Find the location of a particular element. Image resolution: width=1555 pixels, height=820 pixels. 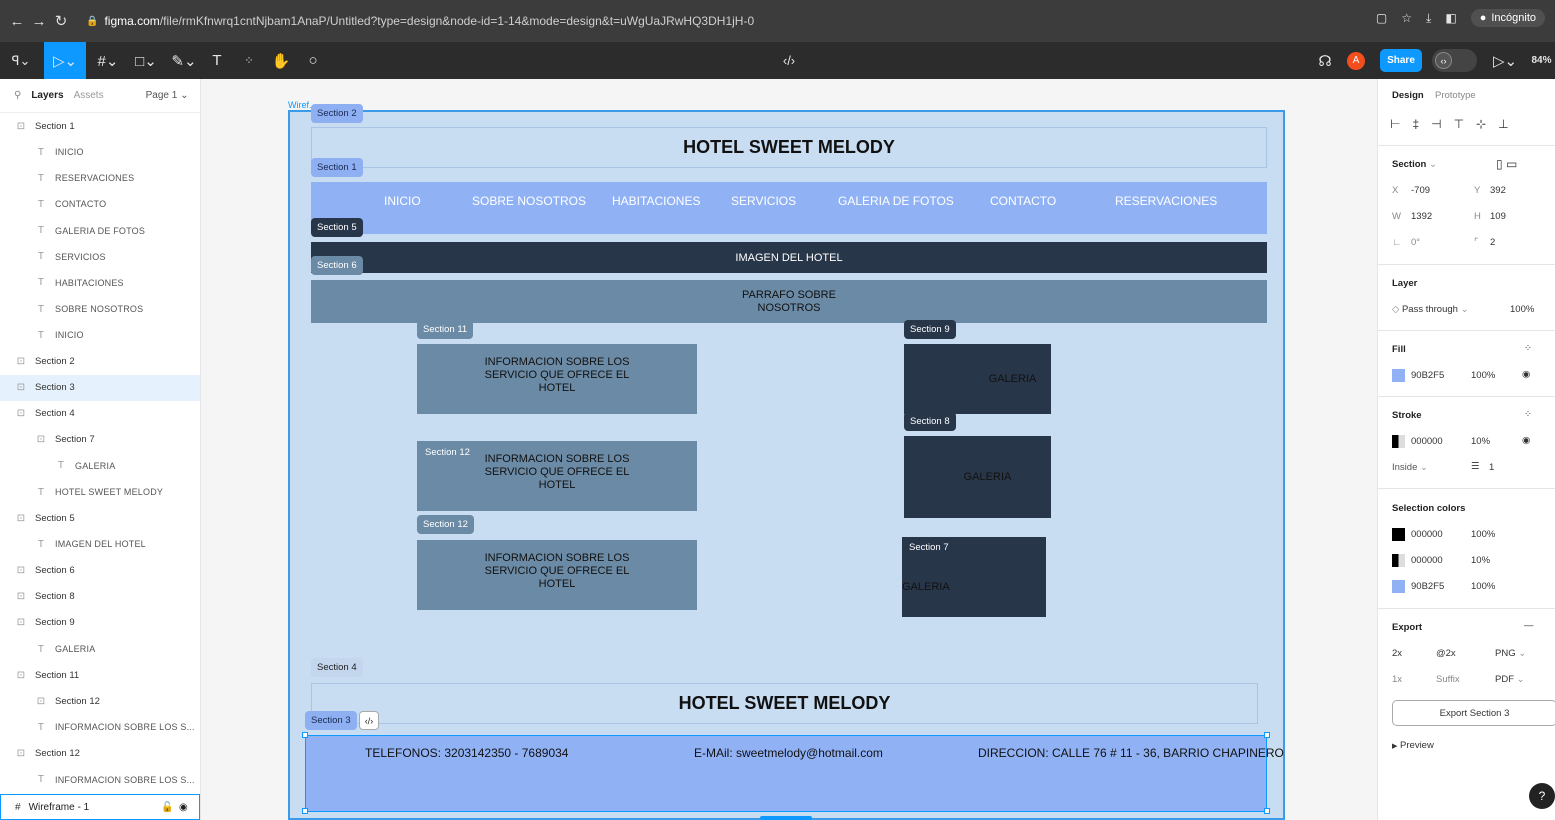

y-input: 392 is located at coordinates (1498, 190).